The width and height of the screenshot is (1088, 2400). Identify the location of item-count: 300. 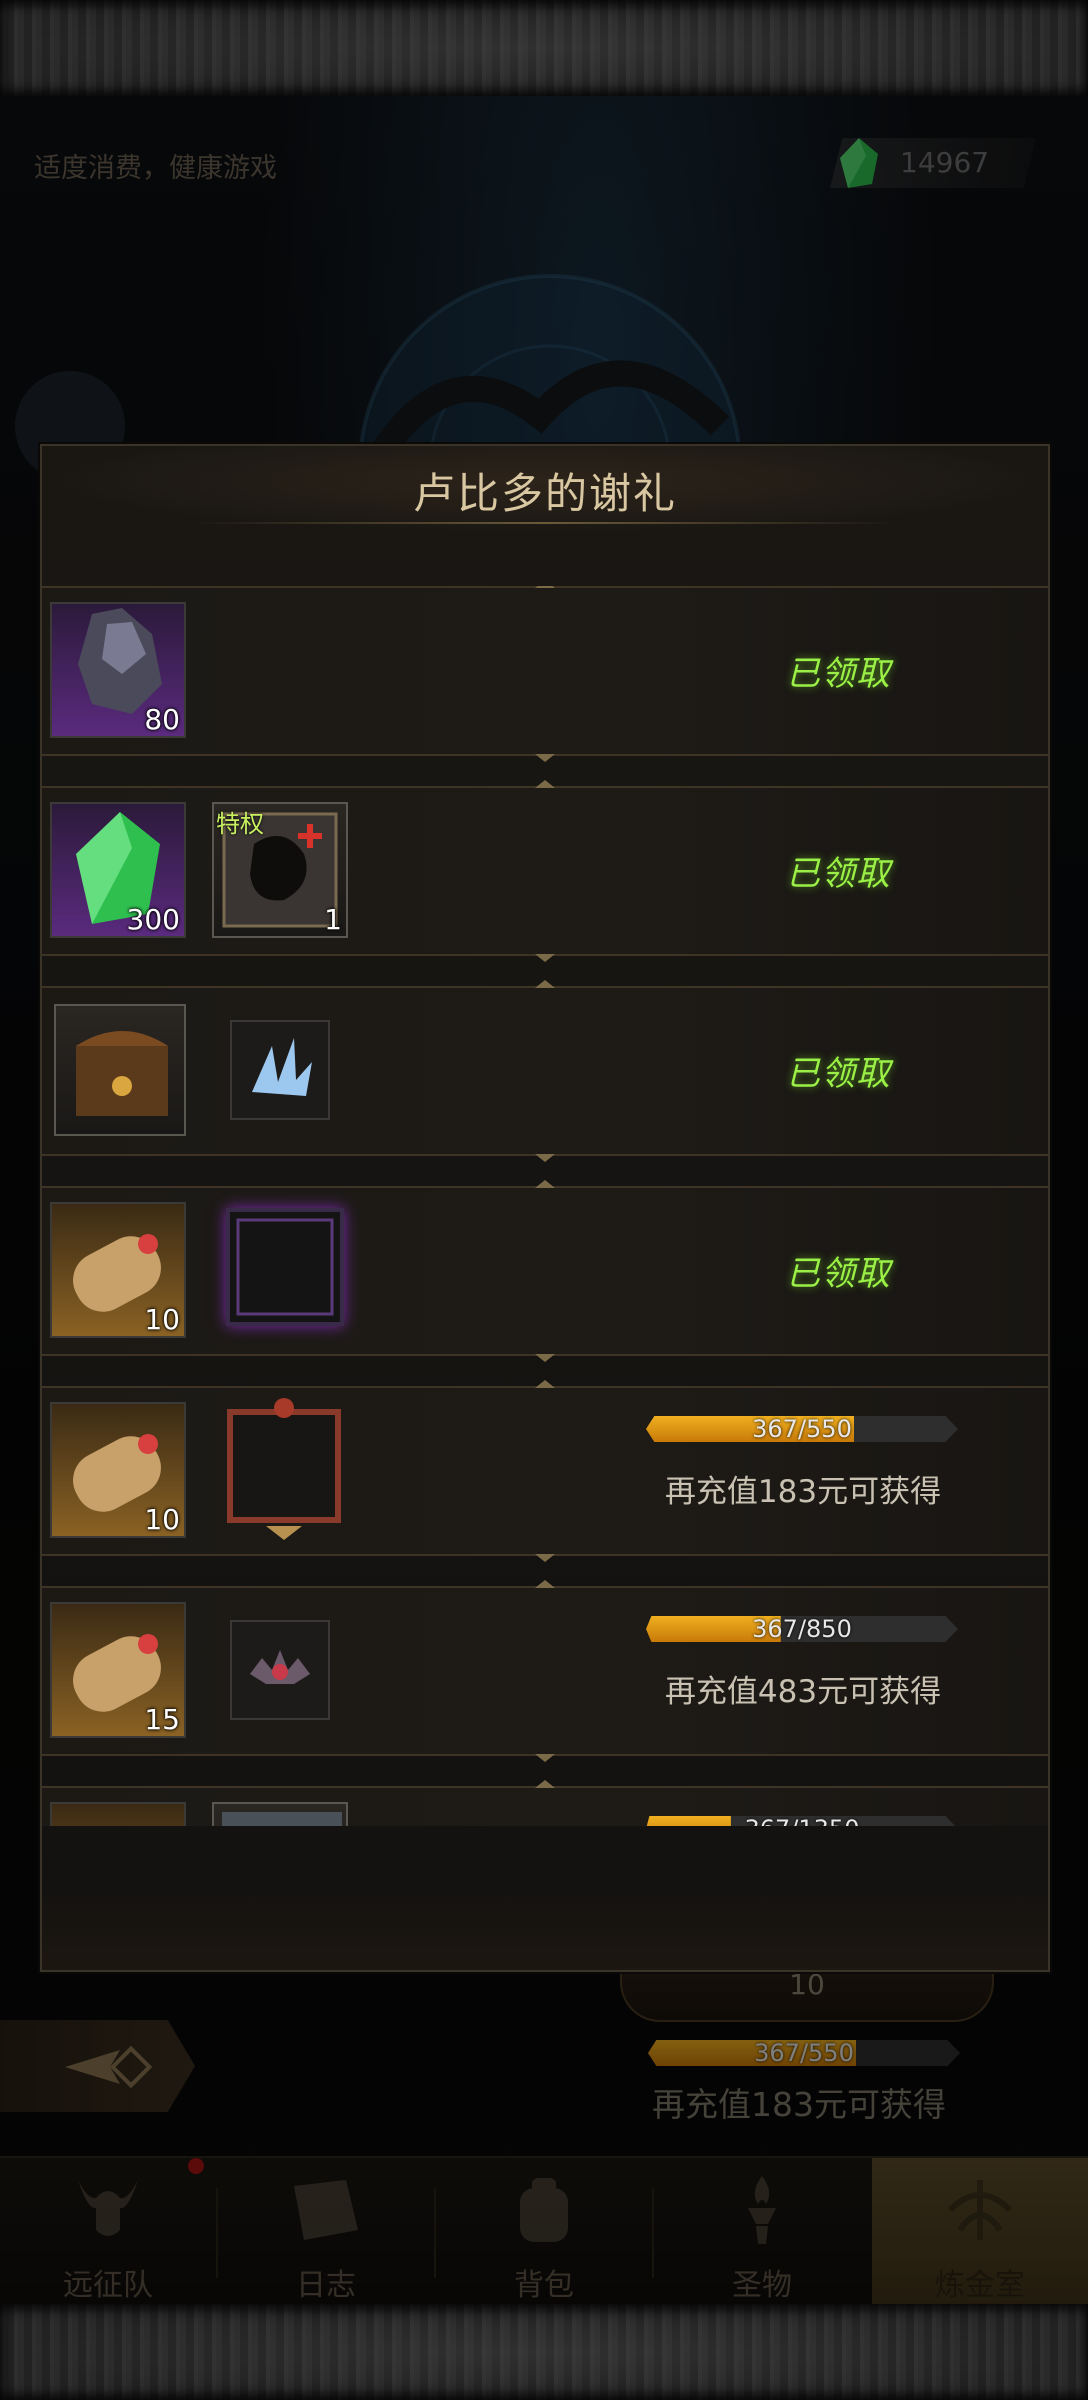
(153, 919).